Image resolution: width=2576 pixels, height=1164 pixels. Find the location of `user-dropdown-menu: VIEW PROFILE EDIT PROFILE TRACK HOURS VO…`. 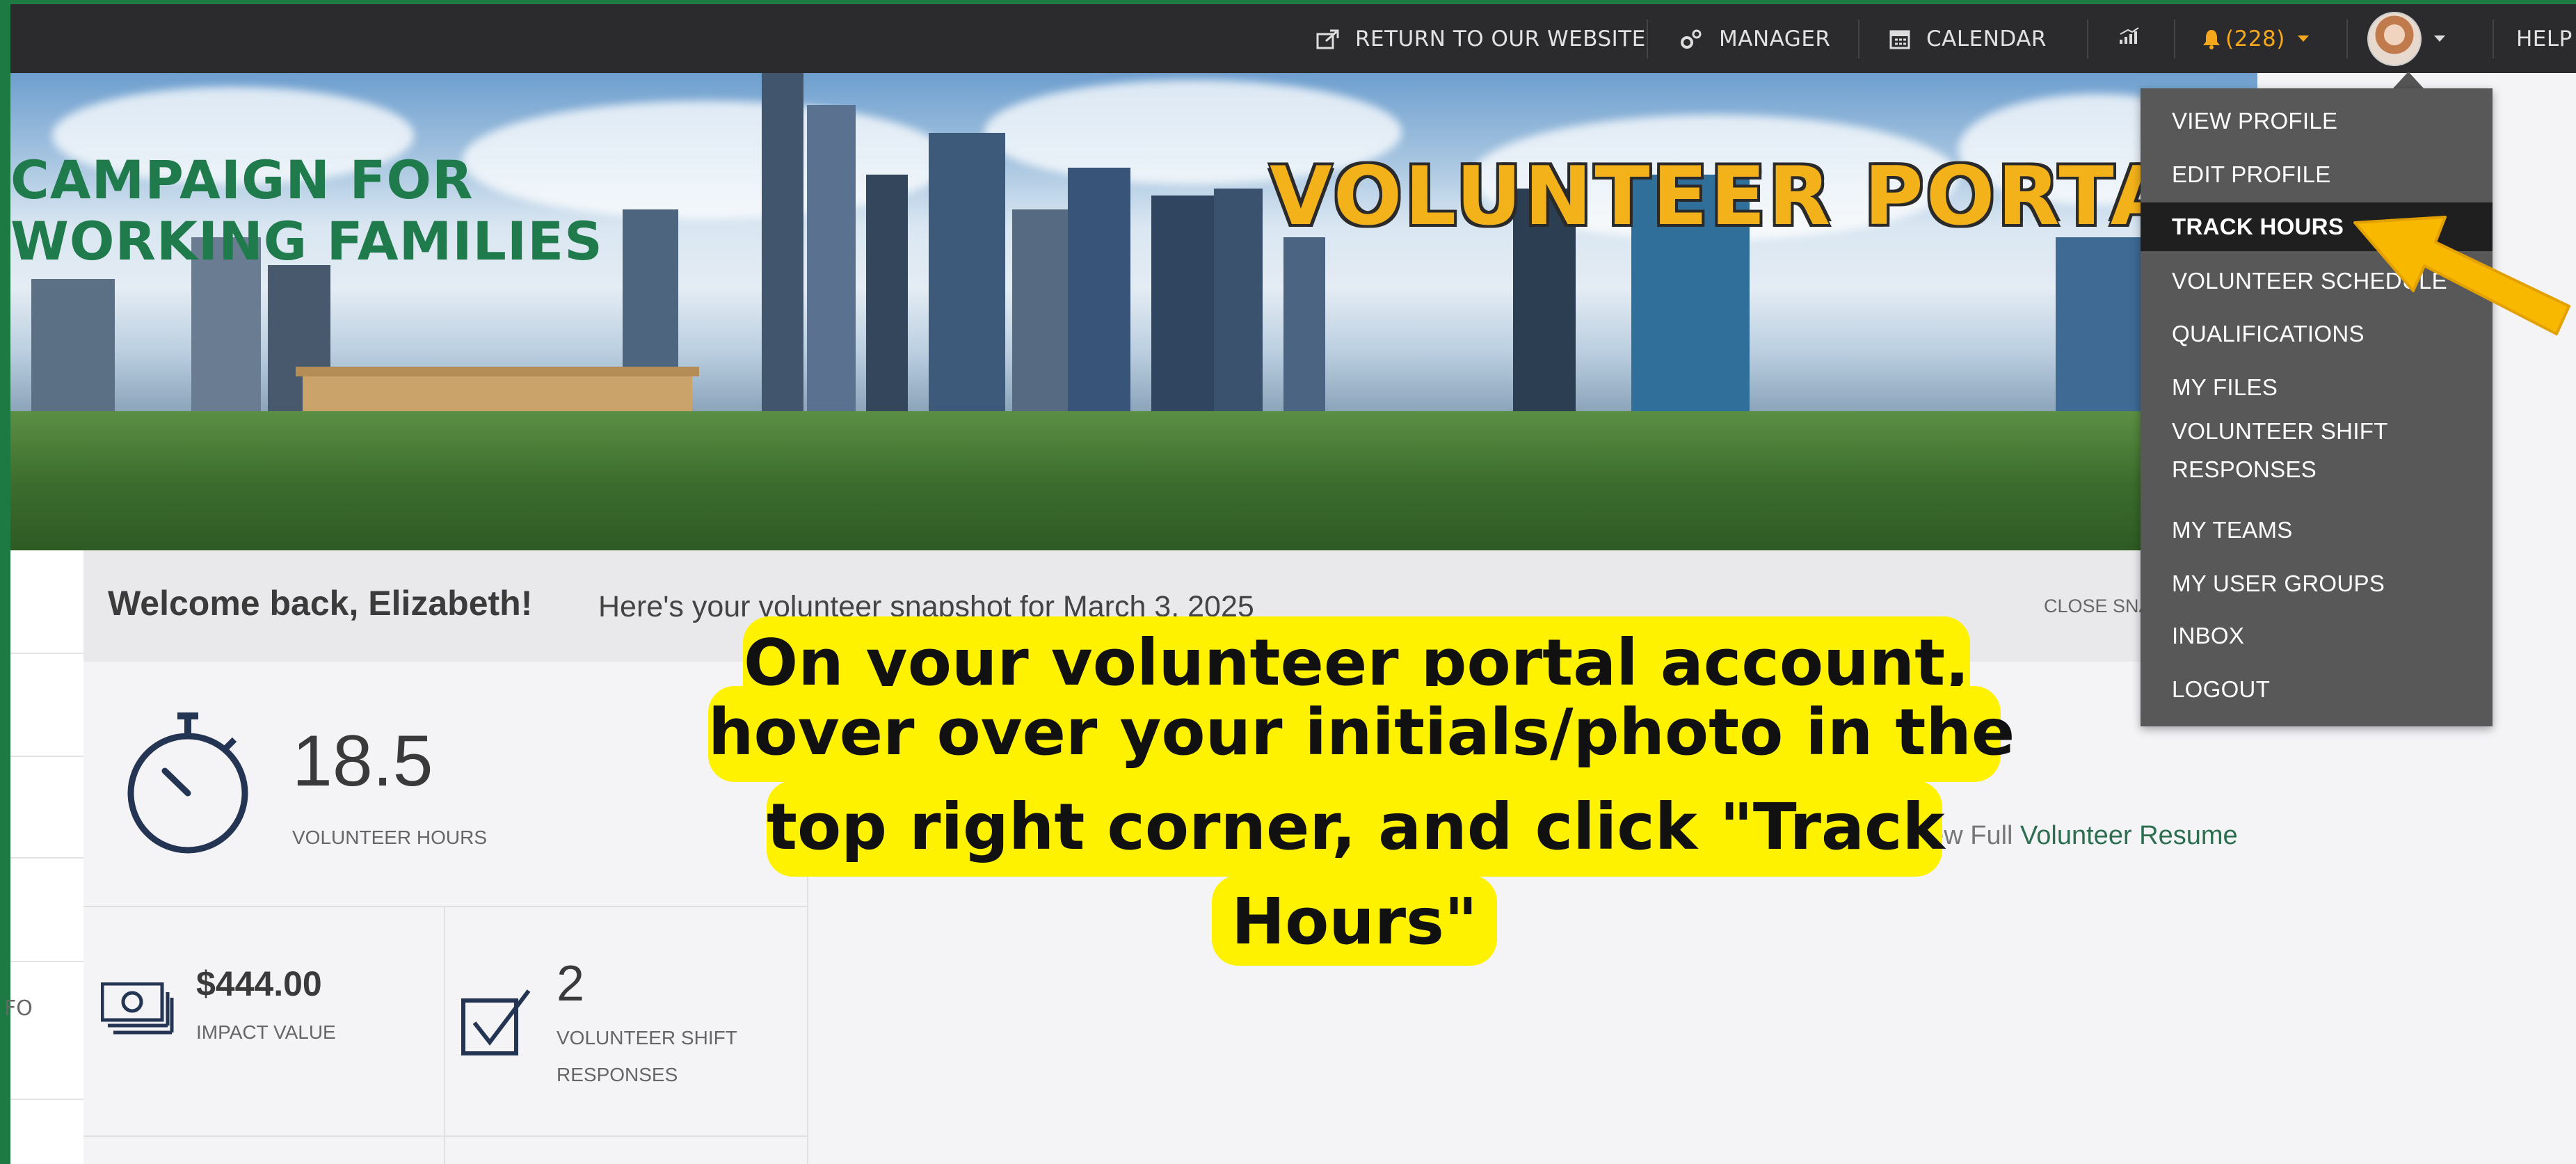

user-dropdown-menu: VIEW PROFILE EDIT PROFILE TRACK HOURS VO… is located at coordinates (2317, 407).